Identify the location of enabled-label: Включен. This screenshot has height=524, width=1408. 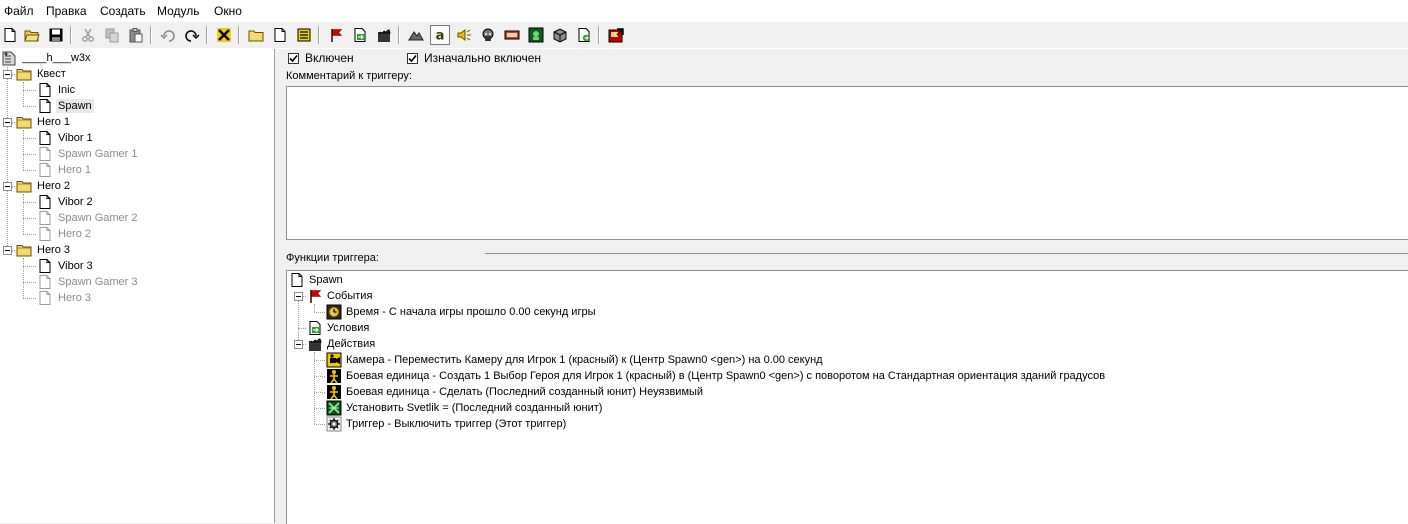
(329, 58).